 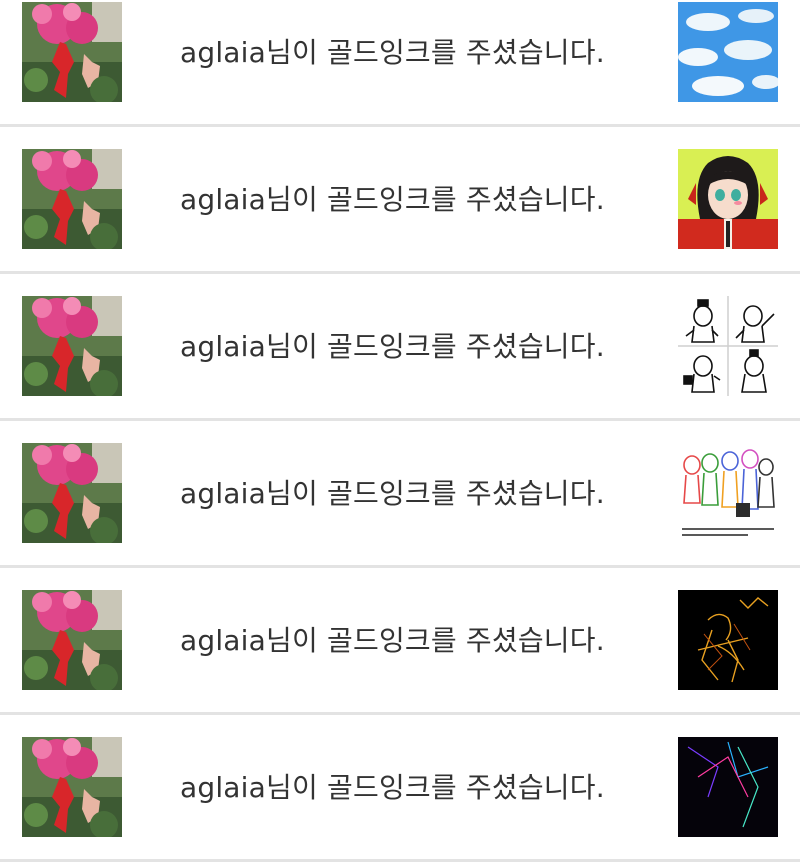 I want to click on notification-row: aglaia님이 골드잉크를 주셨습니다., so click(x=400, y=63).